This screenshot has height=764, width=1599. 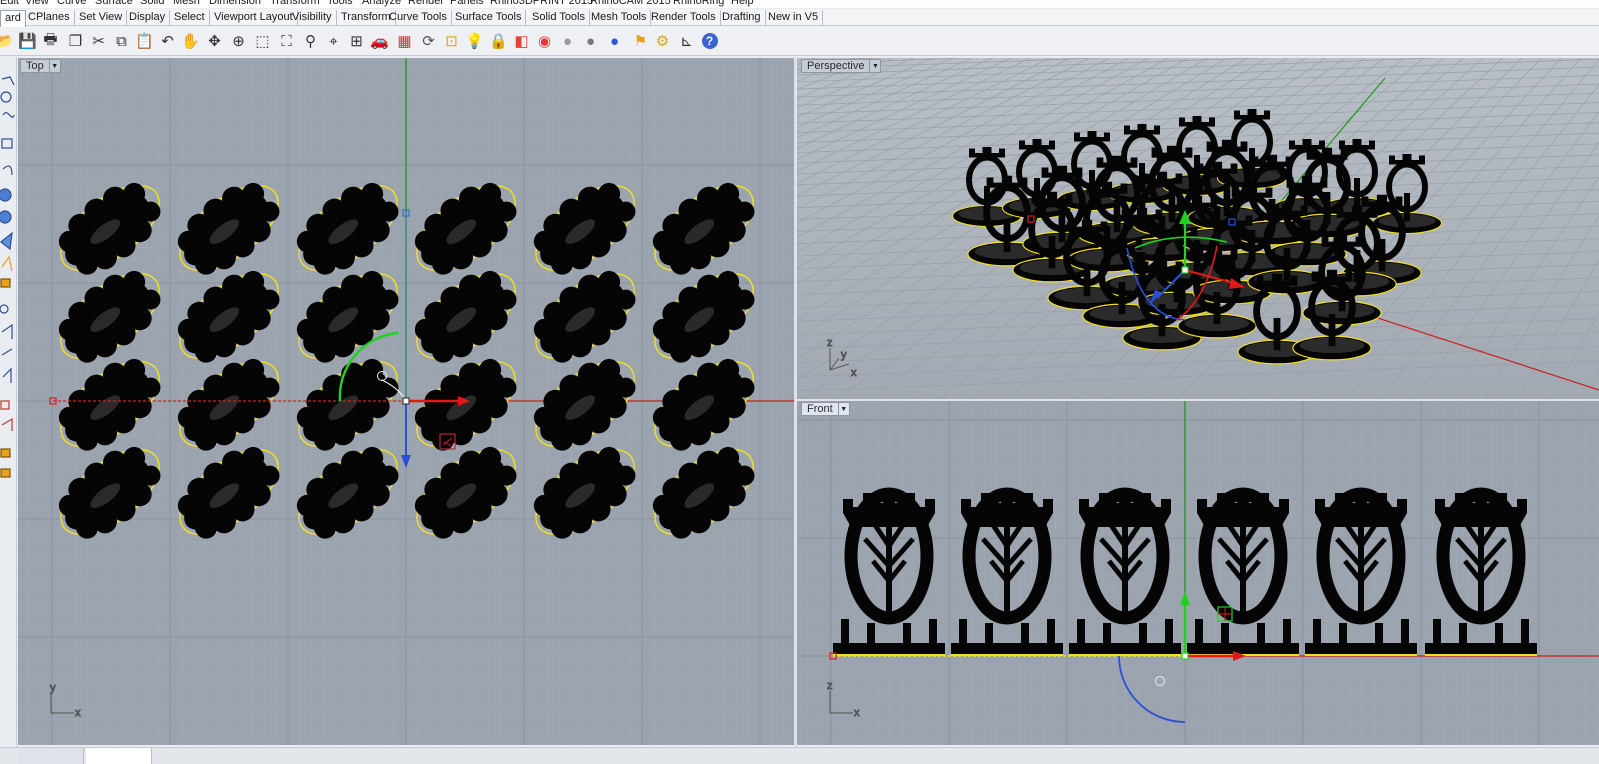 What do you see at coordinates (662, 41) in the screenshot?
I see `gear-icon: ⚙` at bounding box center [662, 41].